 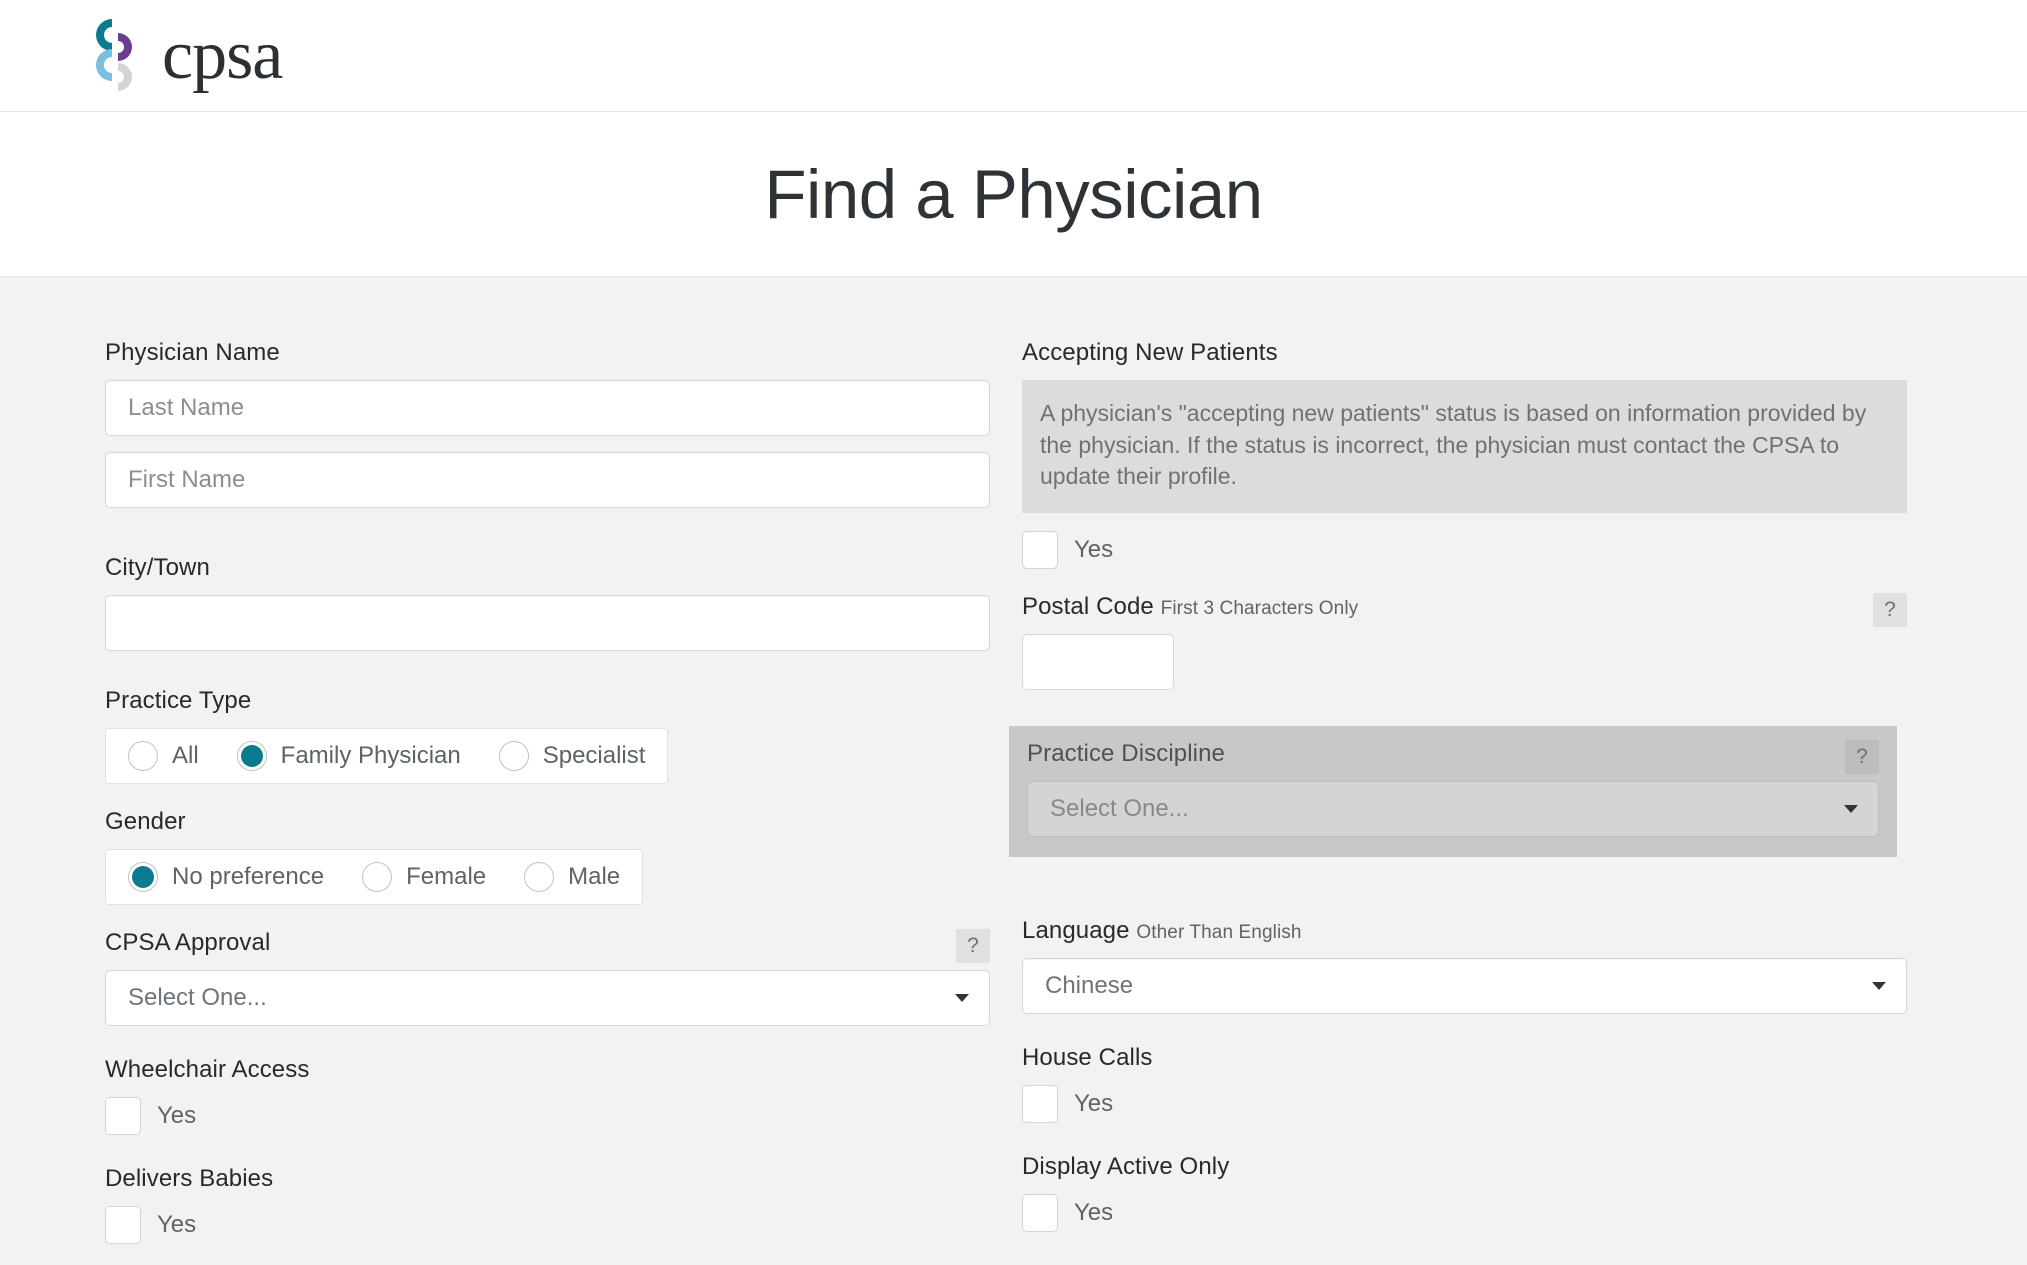 I want to click on postal-code-label: Postal Code First 3 Characters Only, so click(x=1190, y=607).